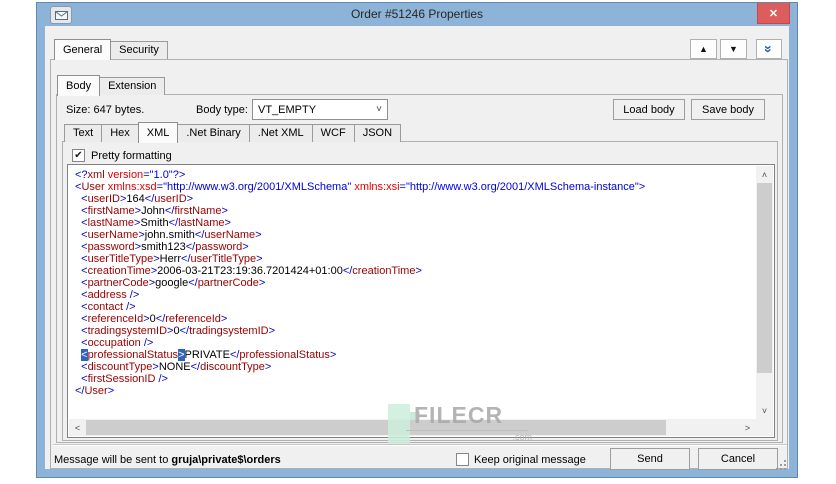 The height and width of the screenshot is (484, 836). I want to click on pretty-formatting-checkbox: ✔, so click(78, 155).